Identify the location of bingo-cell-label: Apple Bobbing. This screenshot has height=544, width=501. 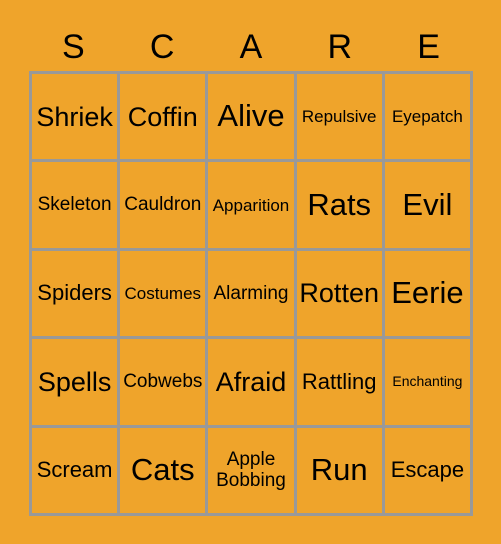
(251, 470).